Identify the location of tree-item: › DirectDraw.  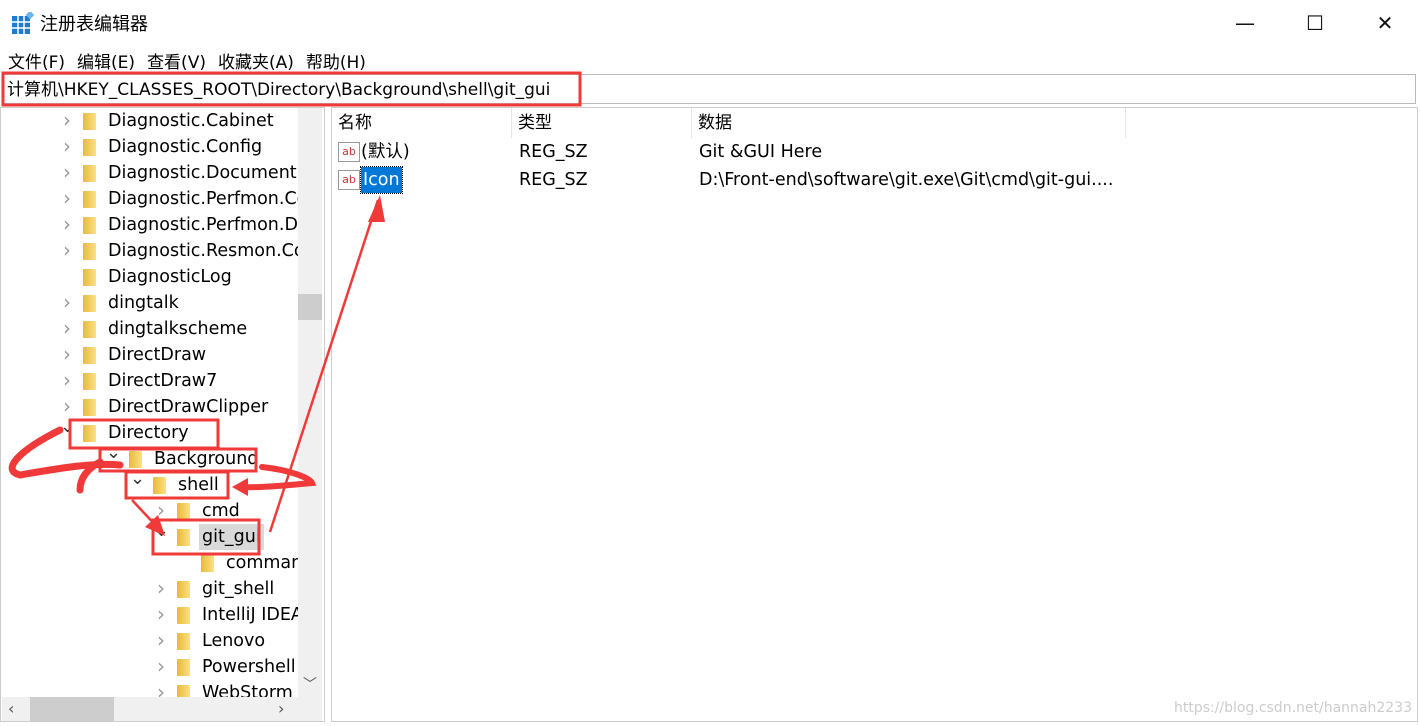
(151, 355).